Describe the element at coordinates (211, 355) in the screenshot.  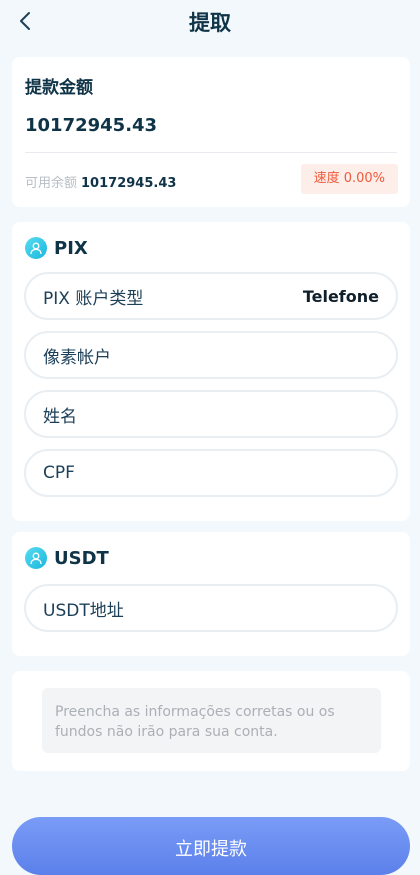
I see `pixel-account-input: 像素帐户` at that location.